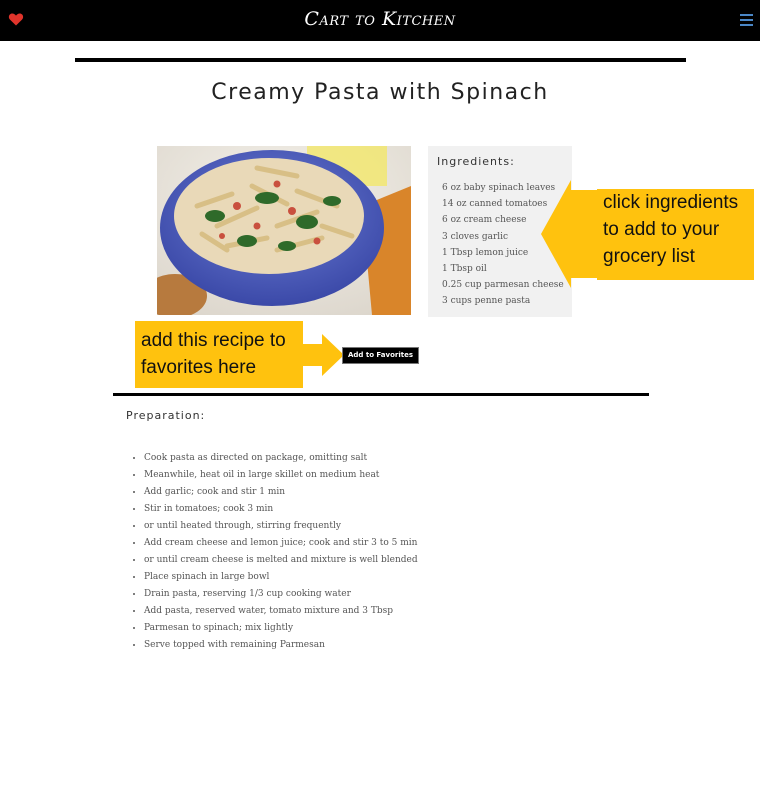 The image size is (760, 790). Describe the element at coordinates (281, 628) in the screenshot. I see `preparation-step: Parmesan to spinach; mix lightly` at that location.